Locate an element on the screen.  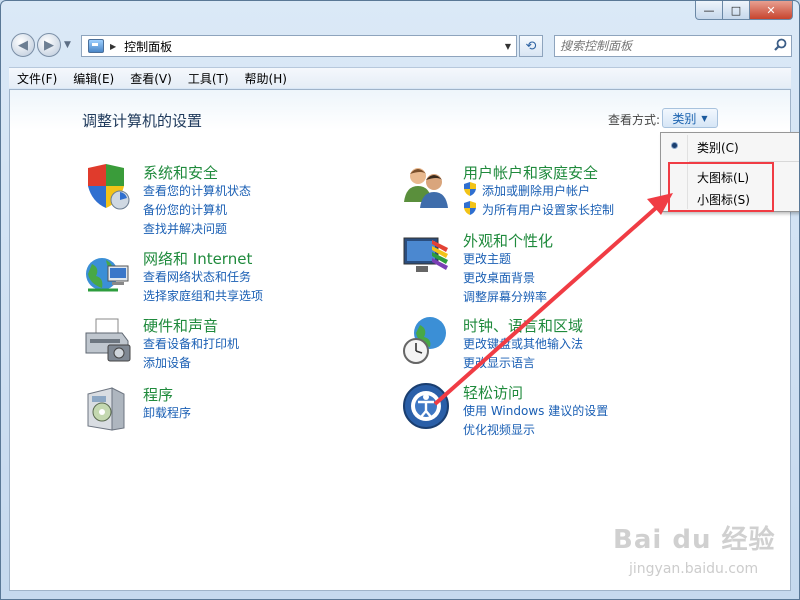
watermark-logo: Bai du 经验 is located at coordinates (694, 540).